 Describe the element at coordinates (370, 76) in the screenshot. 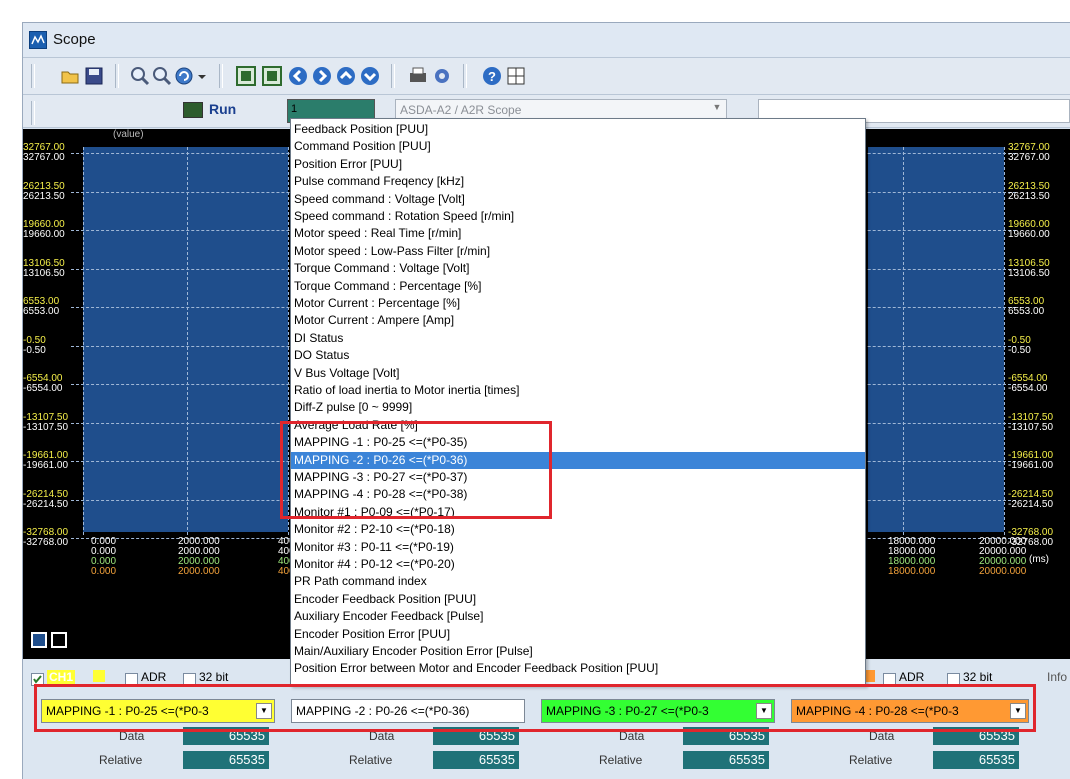

I see `arrow-down-icon` at that location.